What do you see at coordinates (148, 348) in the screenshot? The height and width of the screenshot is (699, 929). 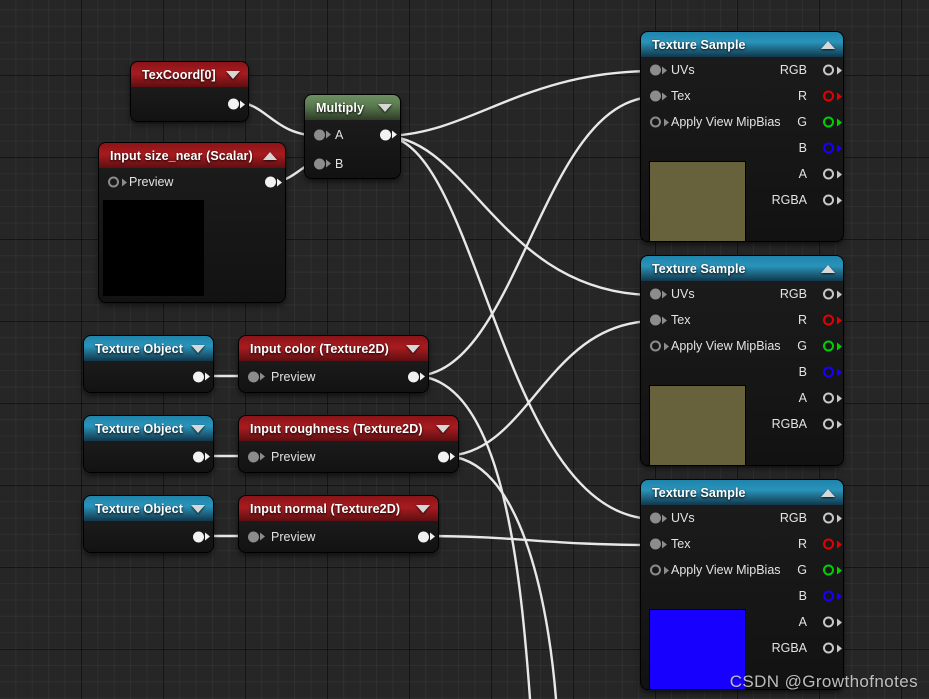 I see `node-texture-object-color-header: Texture Object` at bounding box center [148, 348].